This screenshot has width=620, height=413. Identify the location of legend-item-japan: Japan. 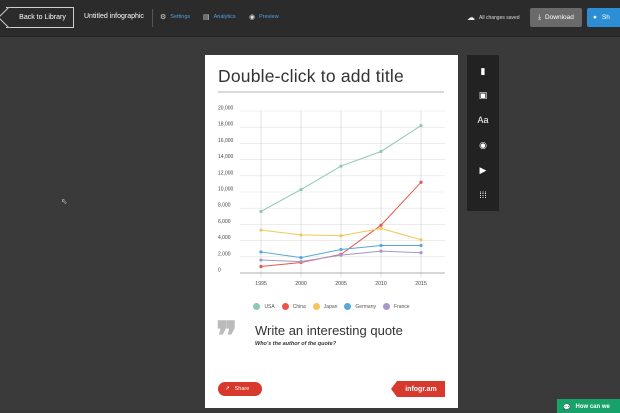
(325, 306).